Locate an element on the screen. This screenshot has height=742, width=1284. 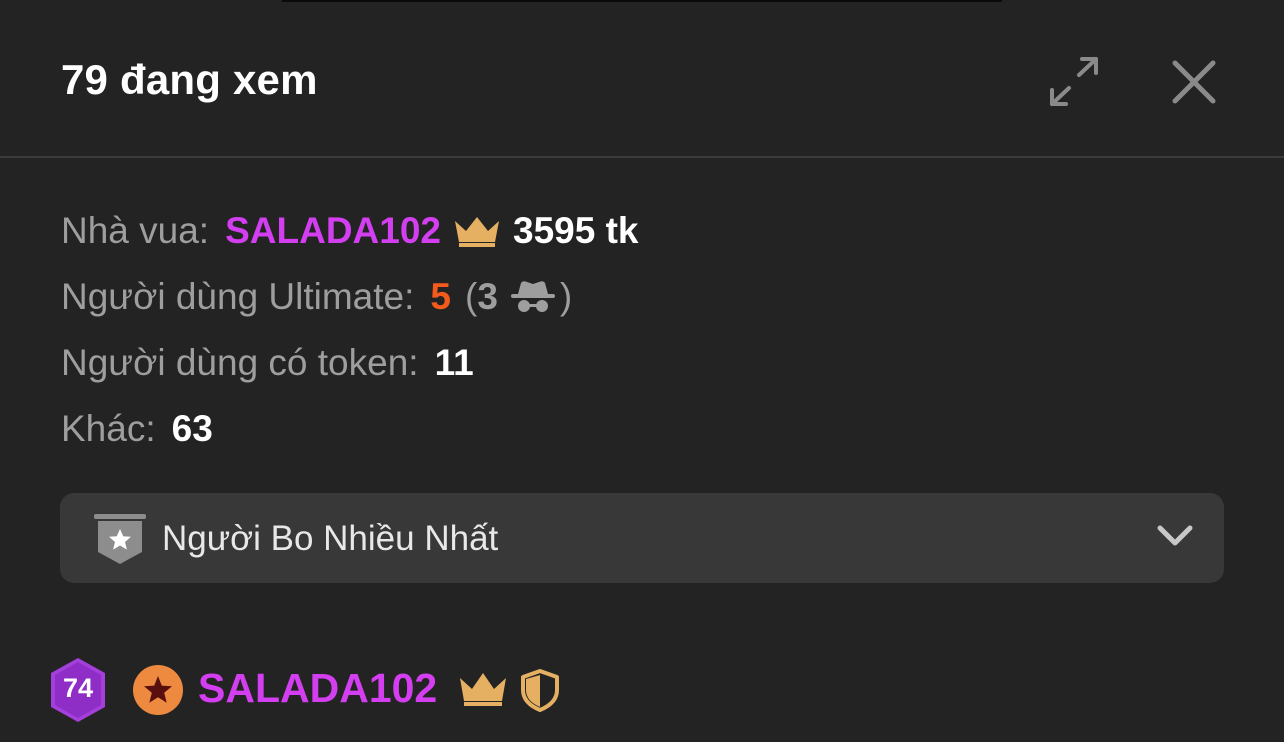
stat-other: Khác: 63 is located at coordinates (350, 429).